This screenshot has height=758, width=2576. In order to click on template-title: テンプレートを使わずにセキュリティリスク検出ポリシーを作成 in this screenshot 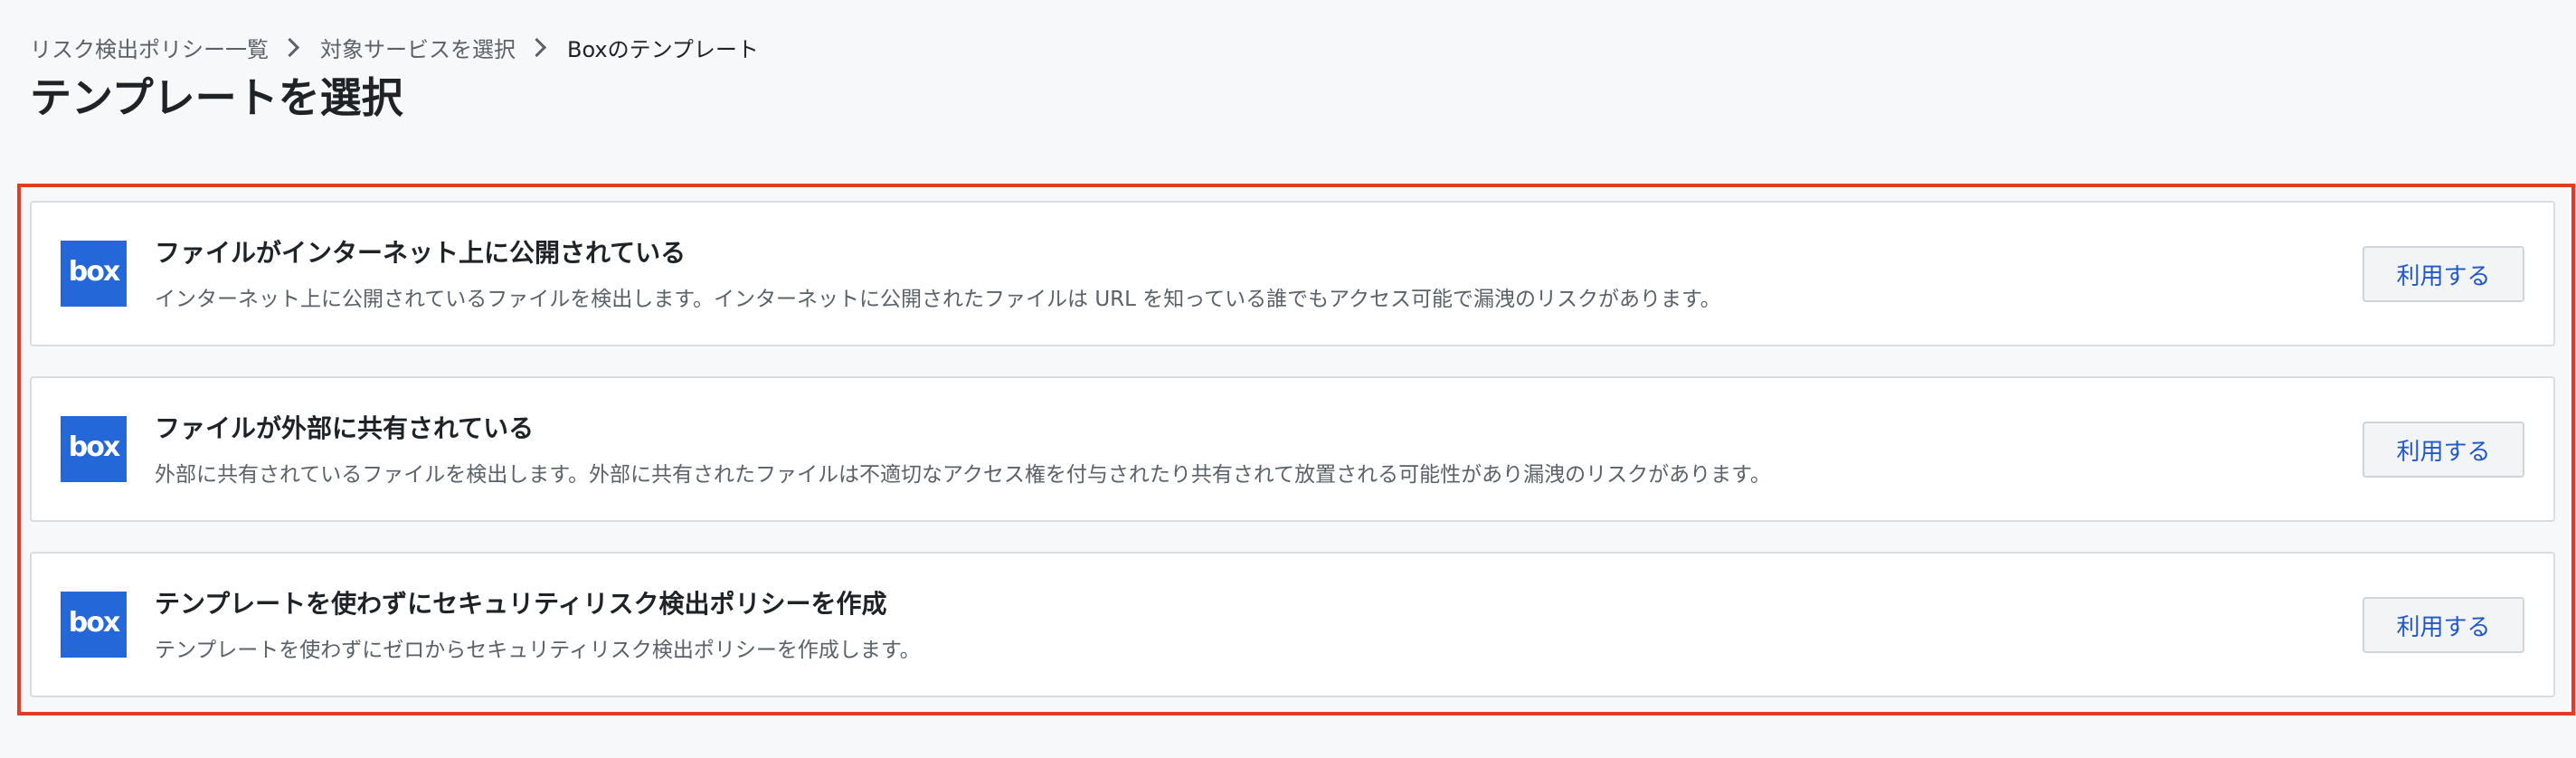, I will do `click(521, 604)`.